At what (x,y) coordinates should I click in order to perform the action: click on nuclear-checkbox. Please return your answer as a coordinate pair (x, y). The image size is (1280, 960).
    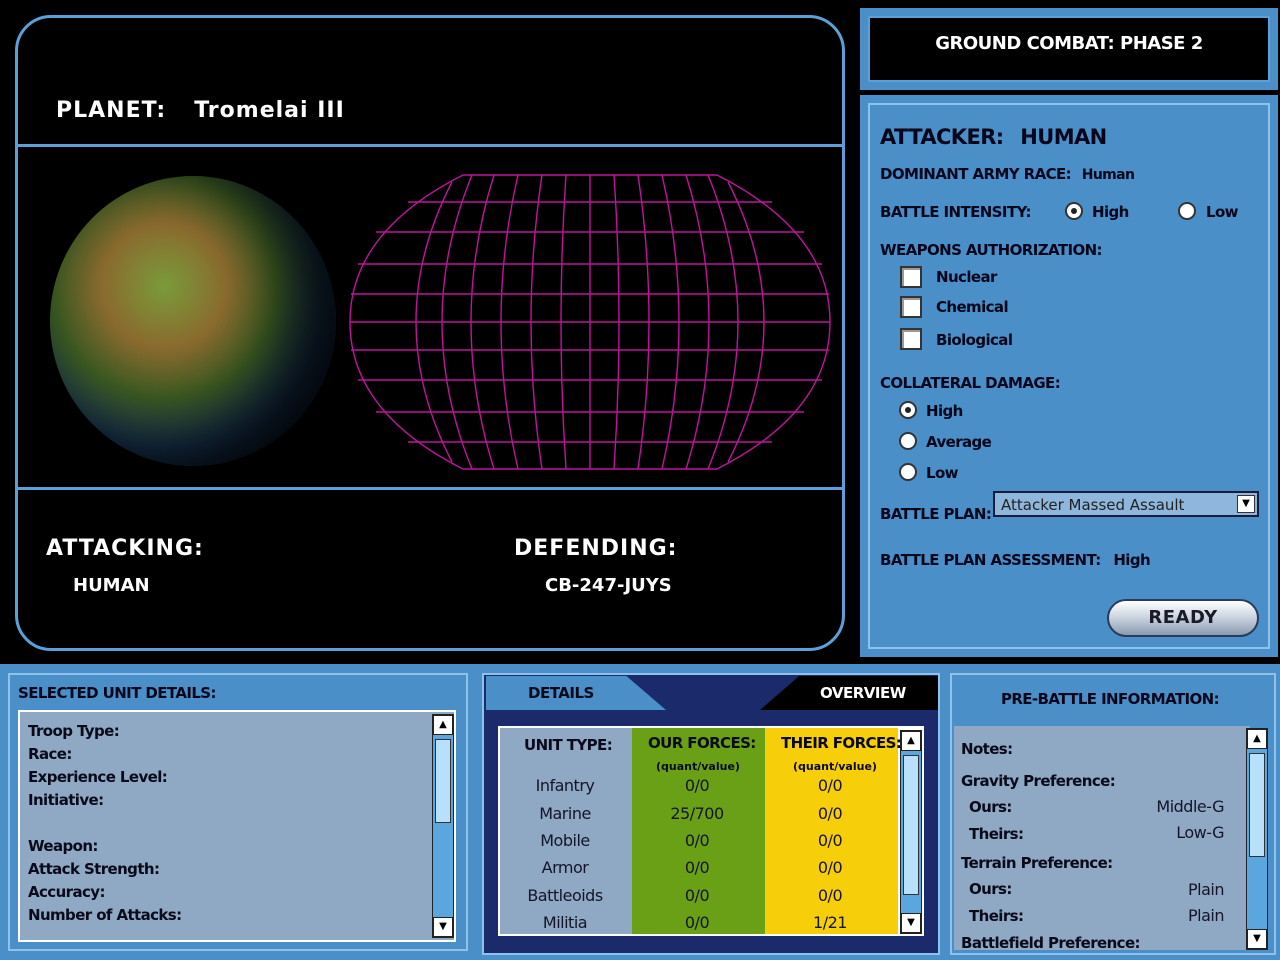
    Looking at the image, I should click on (911, 277).